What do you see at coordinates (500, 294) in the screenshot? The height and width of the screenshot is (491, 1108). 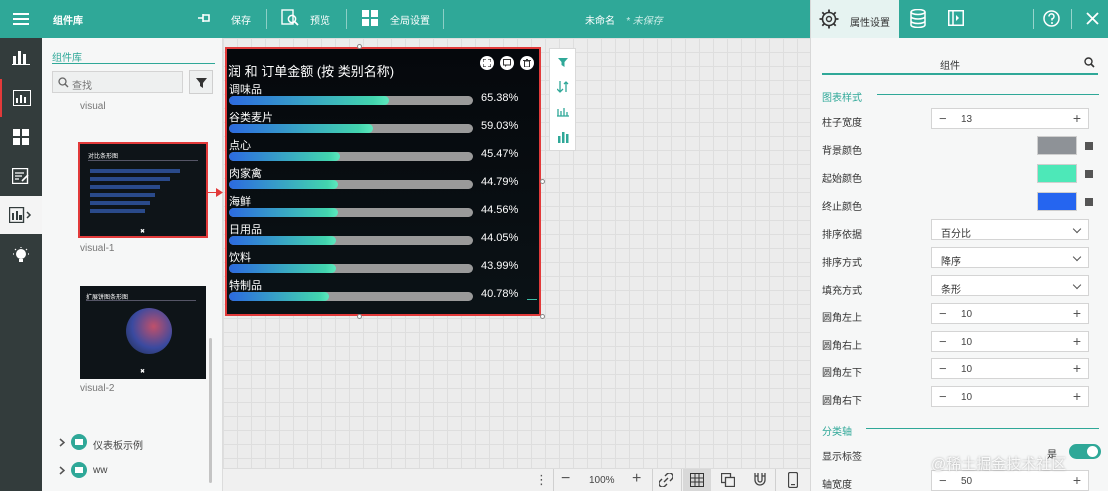 I see `bar-value-label: 40.78%` at bounding box center [500, 294].